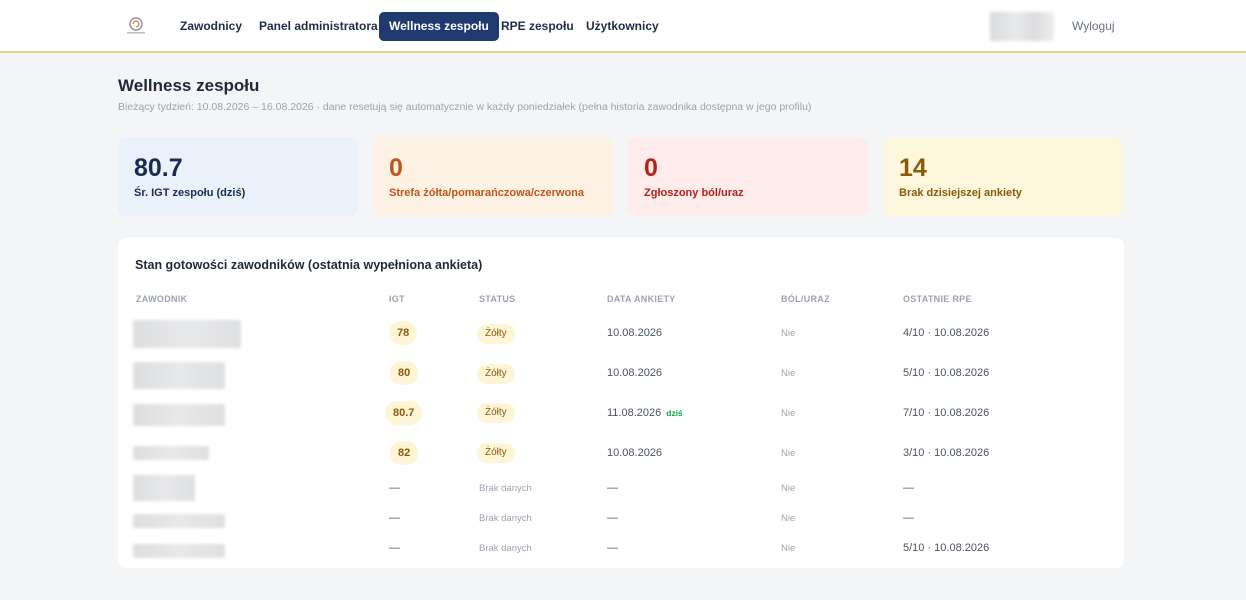 The image size is (1246, 600). Describe the element at coordinates (1022, 26) in the screenshot. I see `user-avatar` at that location.